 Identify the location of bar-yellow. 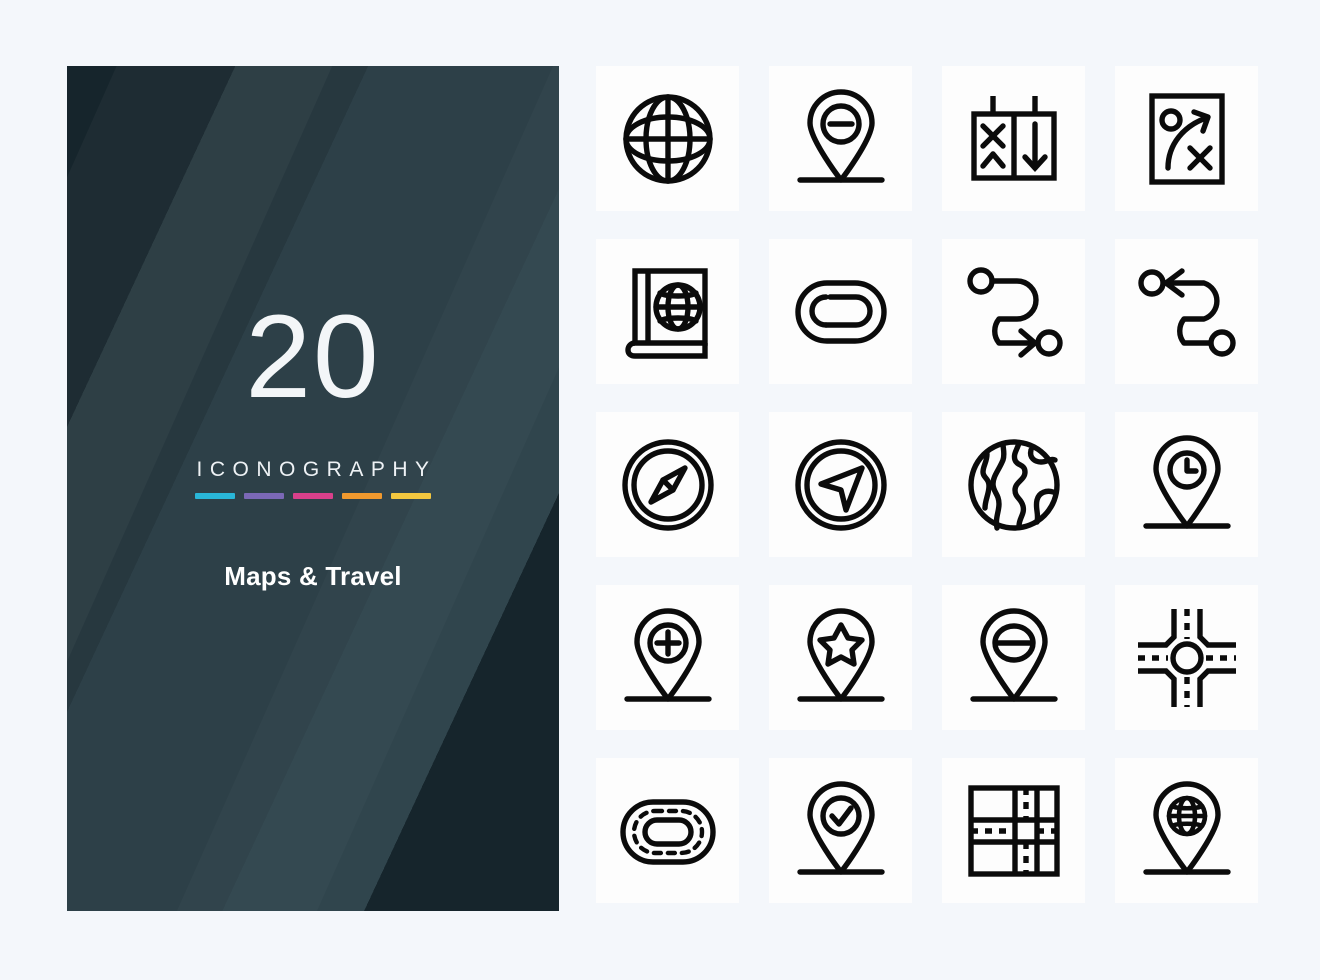
(411, 496).